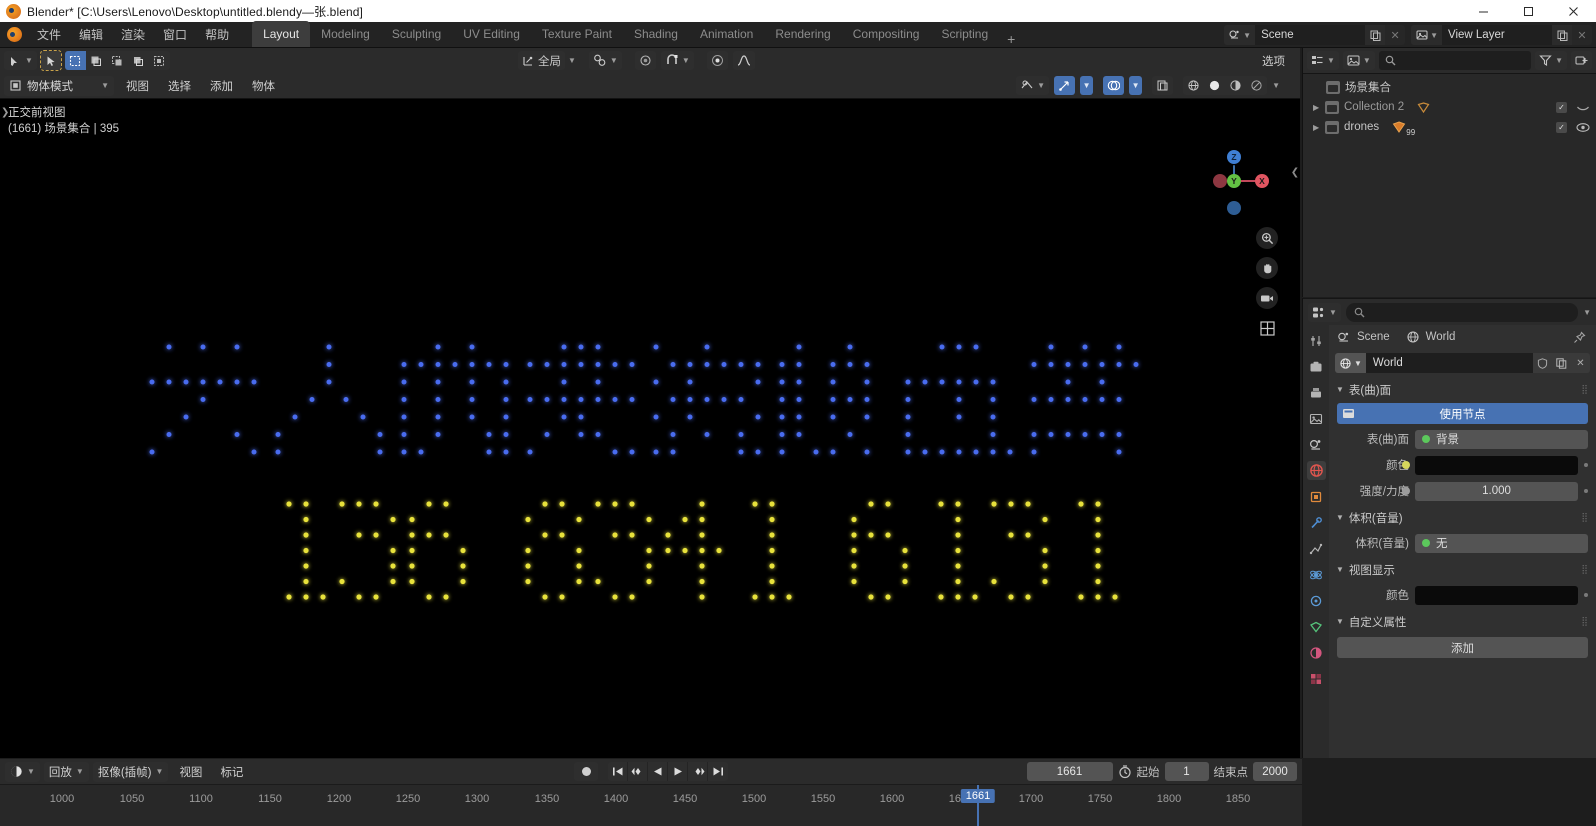 This screenshot has height=826, width=1596. I want to click on navigation-axis-gizmo: Z Y X, so click(1234, 181).